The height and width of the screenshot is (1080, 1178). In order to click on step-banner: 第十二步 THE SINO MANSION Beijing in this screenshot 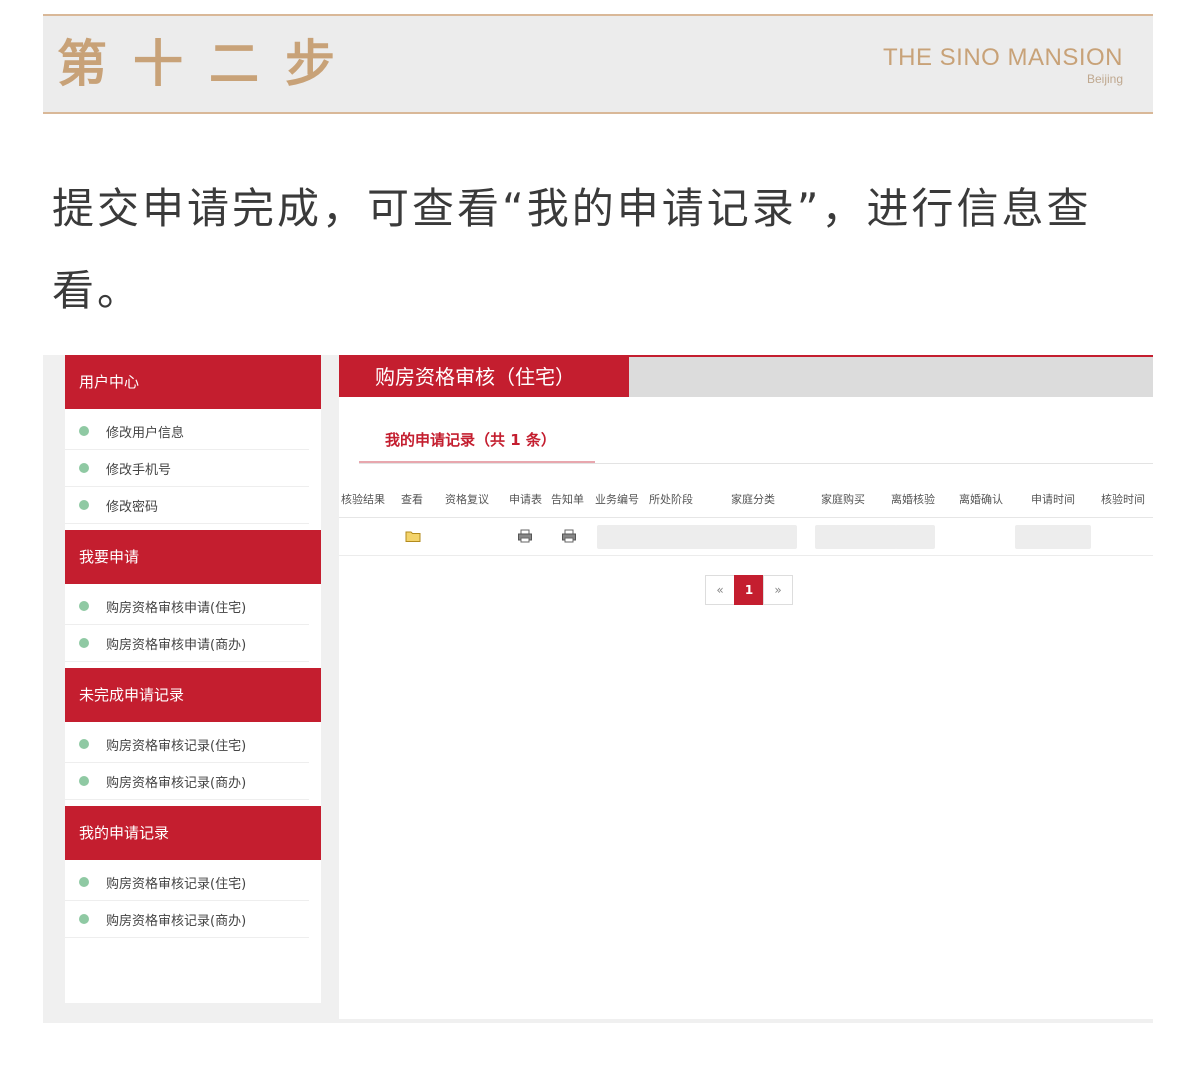, I will do `click(598, 64)`.